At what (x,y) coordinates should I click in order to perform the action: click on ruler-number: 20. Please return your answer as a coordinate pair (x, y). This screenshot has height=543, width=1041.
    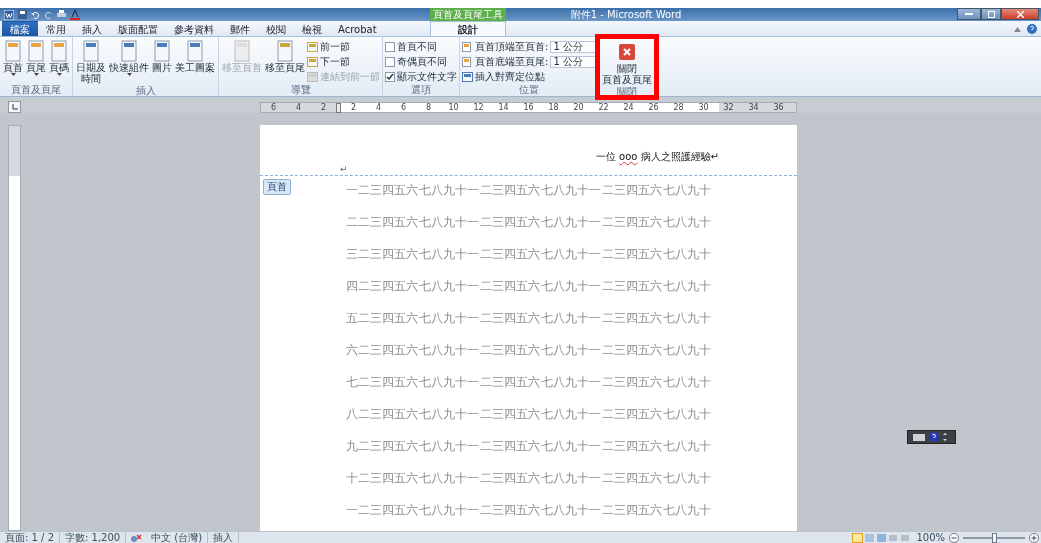
    Looking at the image, I should click on (578, 107).